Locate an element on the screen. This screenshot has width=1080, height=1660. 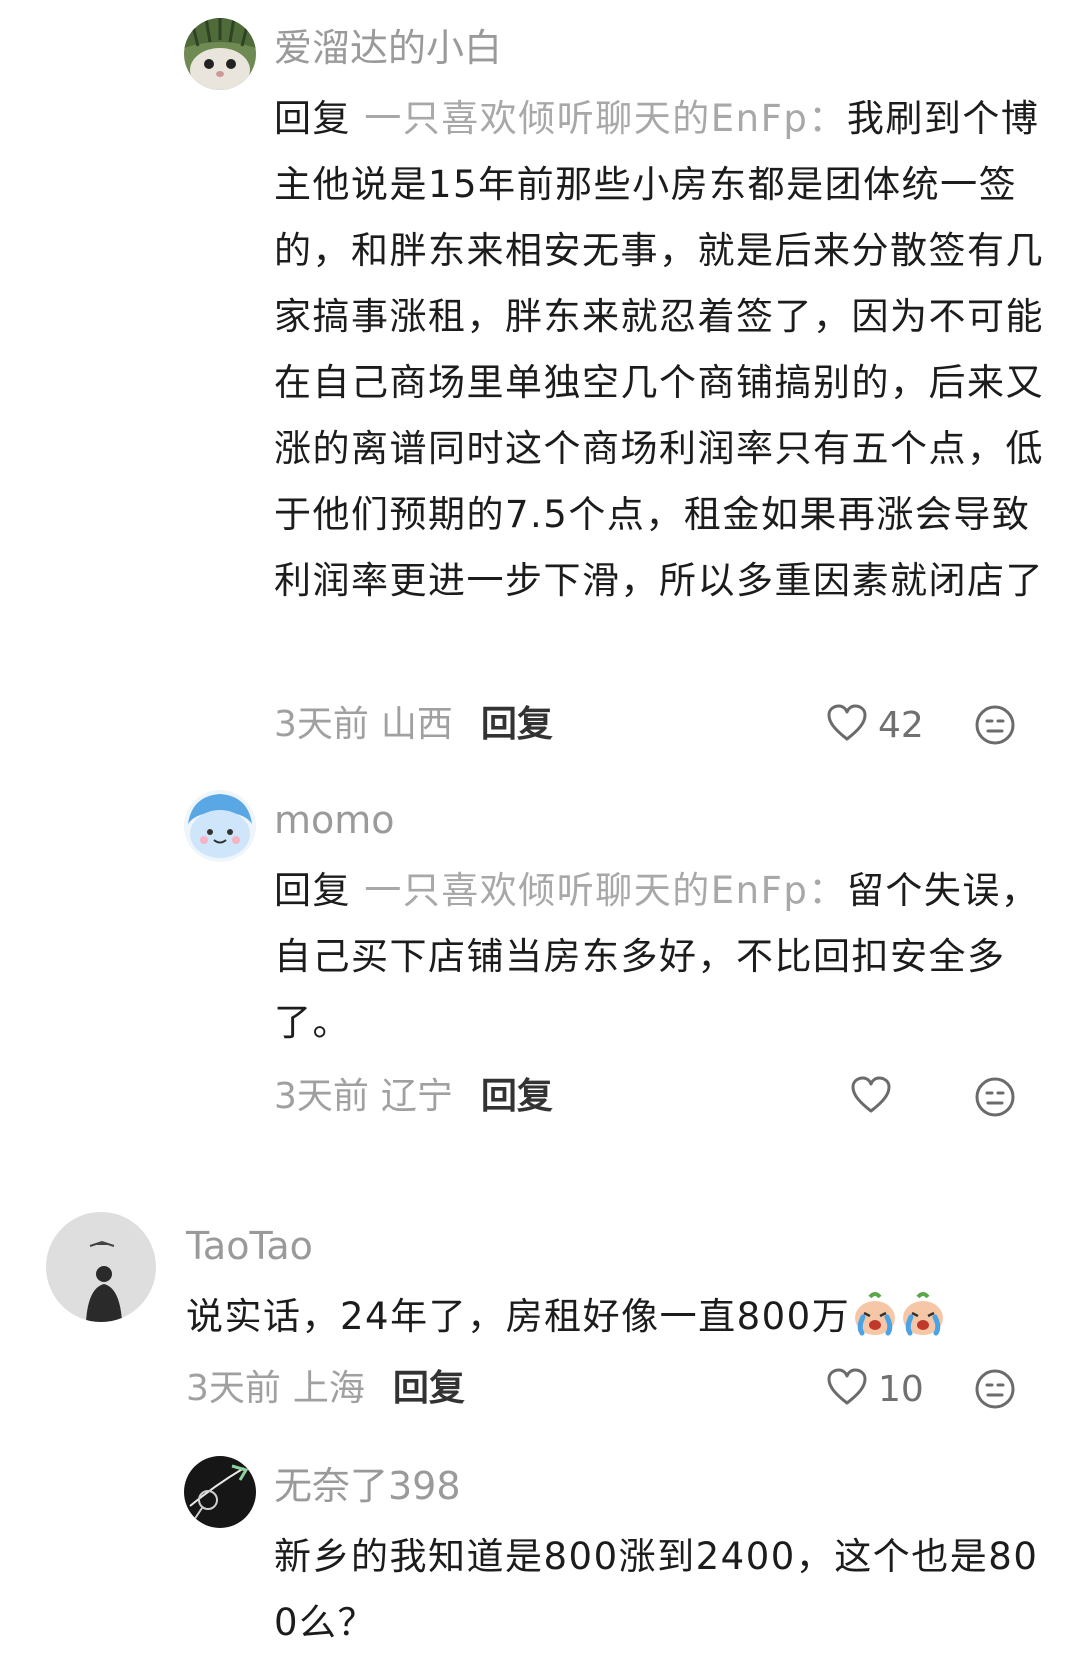
comment-meta: 3天前 辽宁 回复 is located at coordinates (413, 1097).